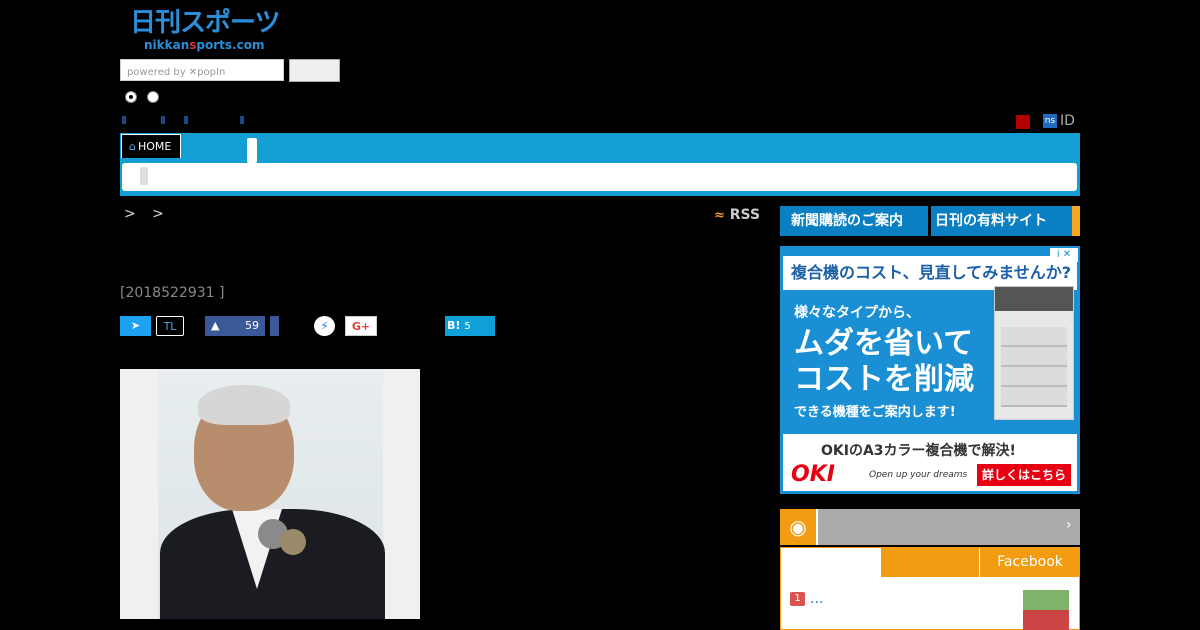  What do you see at coordinates (324, 326) in the screenshot?
I see `messenger-icon: ⚡` at bounding box center [324, 326].